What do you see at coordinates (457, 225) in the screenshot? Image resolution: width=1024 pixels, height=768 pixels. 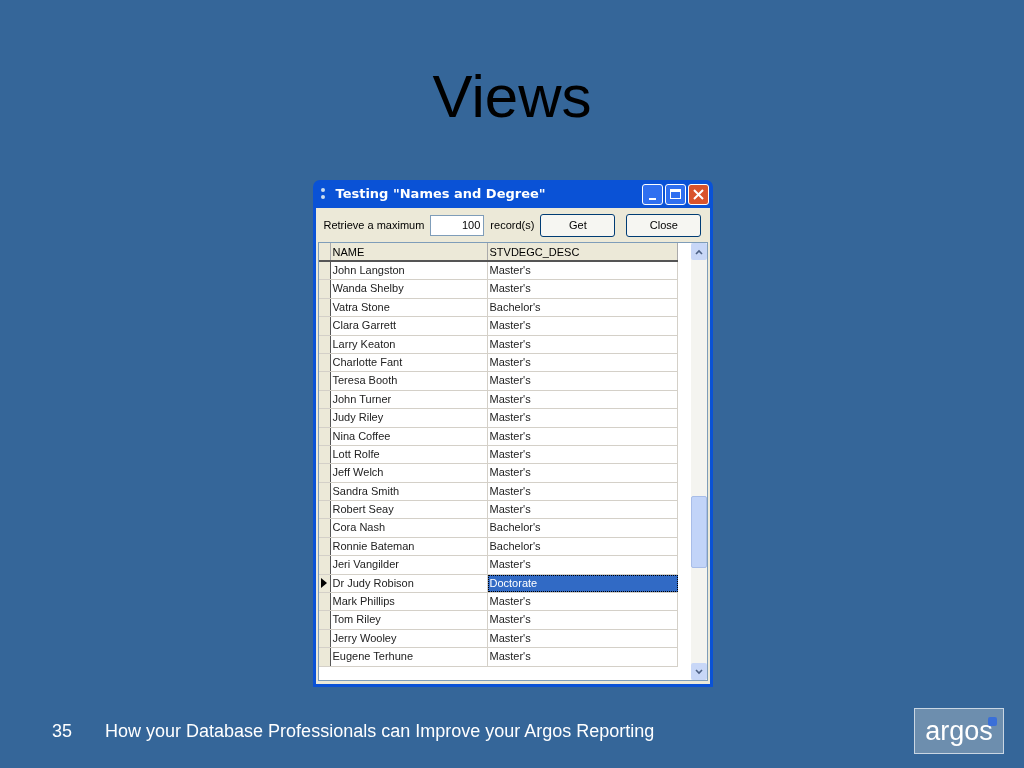 I see `max-records-field: 100` at bounding box center [457, 225].